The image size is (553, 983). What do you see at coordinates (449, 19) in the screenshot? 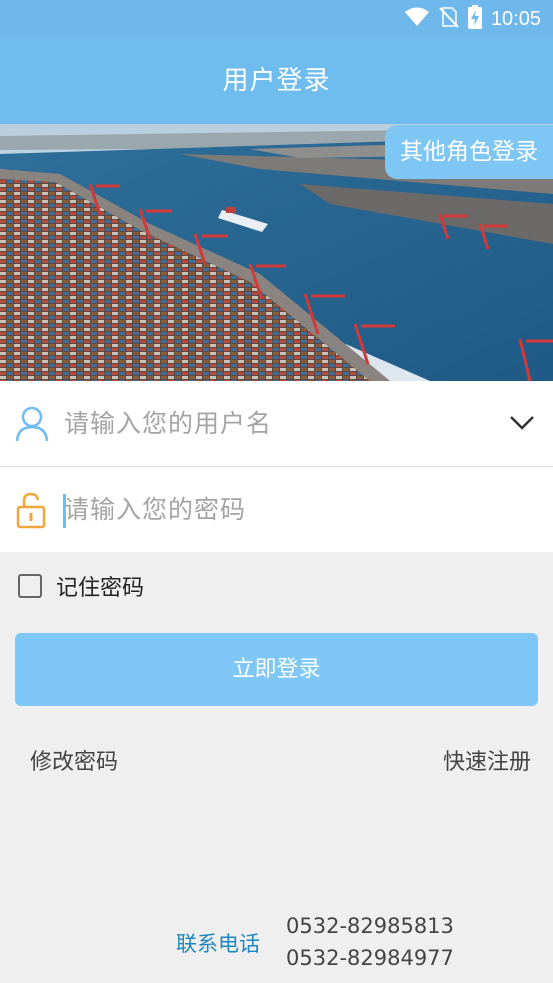
I see `no-sim-icon` at bounding box center [449, 19].